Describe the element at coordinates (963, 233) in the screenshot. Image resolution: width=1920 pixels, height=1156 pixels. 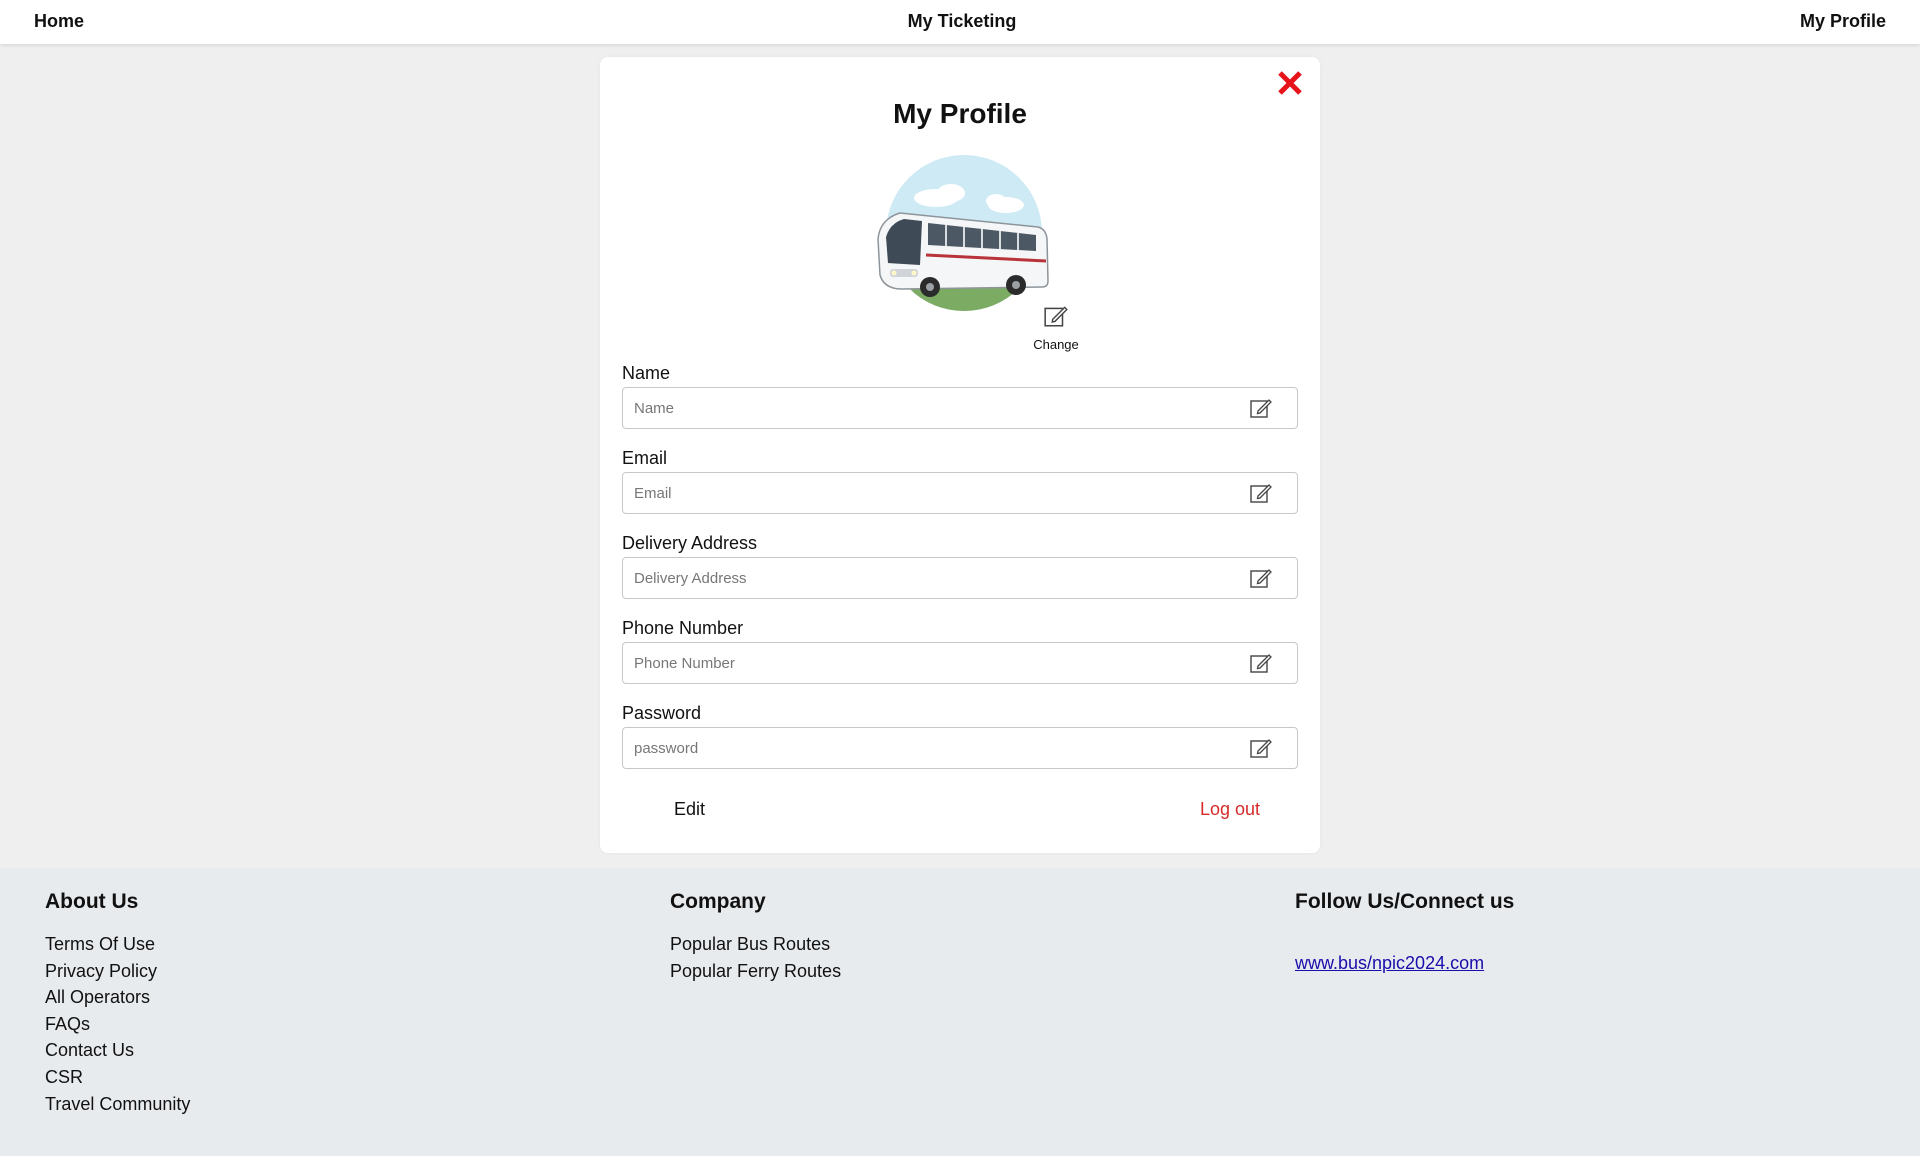
I see `bus-avatar-image` at that location.